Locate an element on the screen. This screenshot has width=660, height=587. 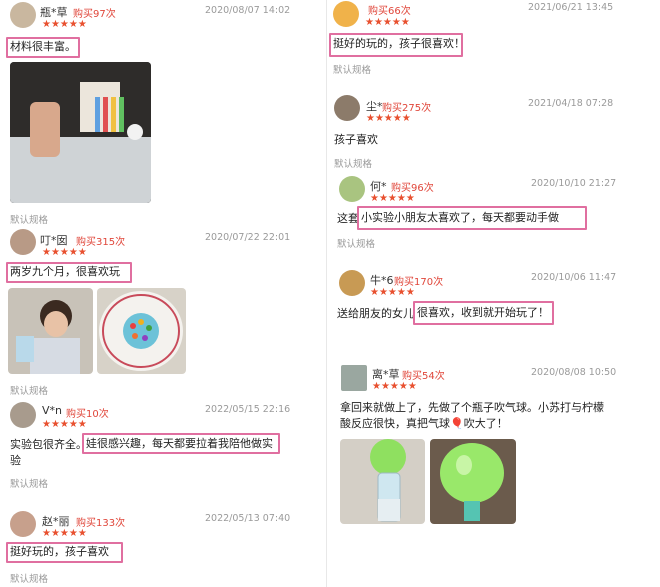
reviewer-name: 瓶*草 is located at coordinates (54, 12).